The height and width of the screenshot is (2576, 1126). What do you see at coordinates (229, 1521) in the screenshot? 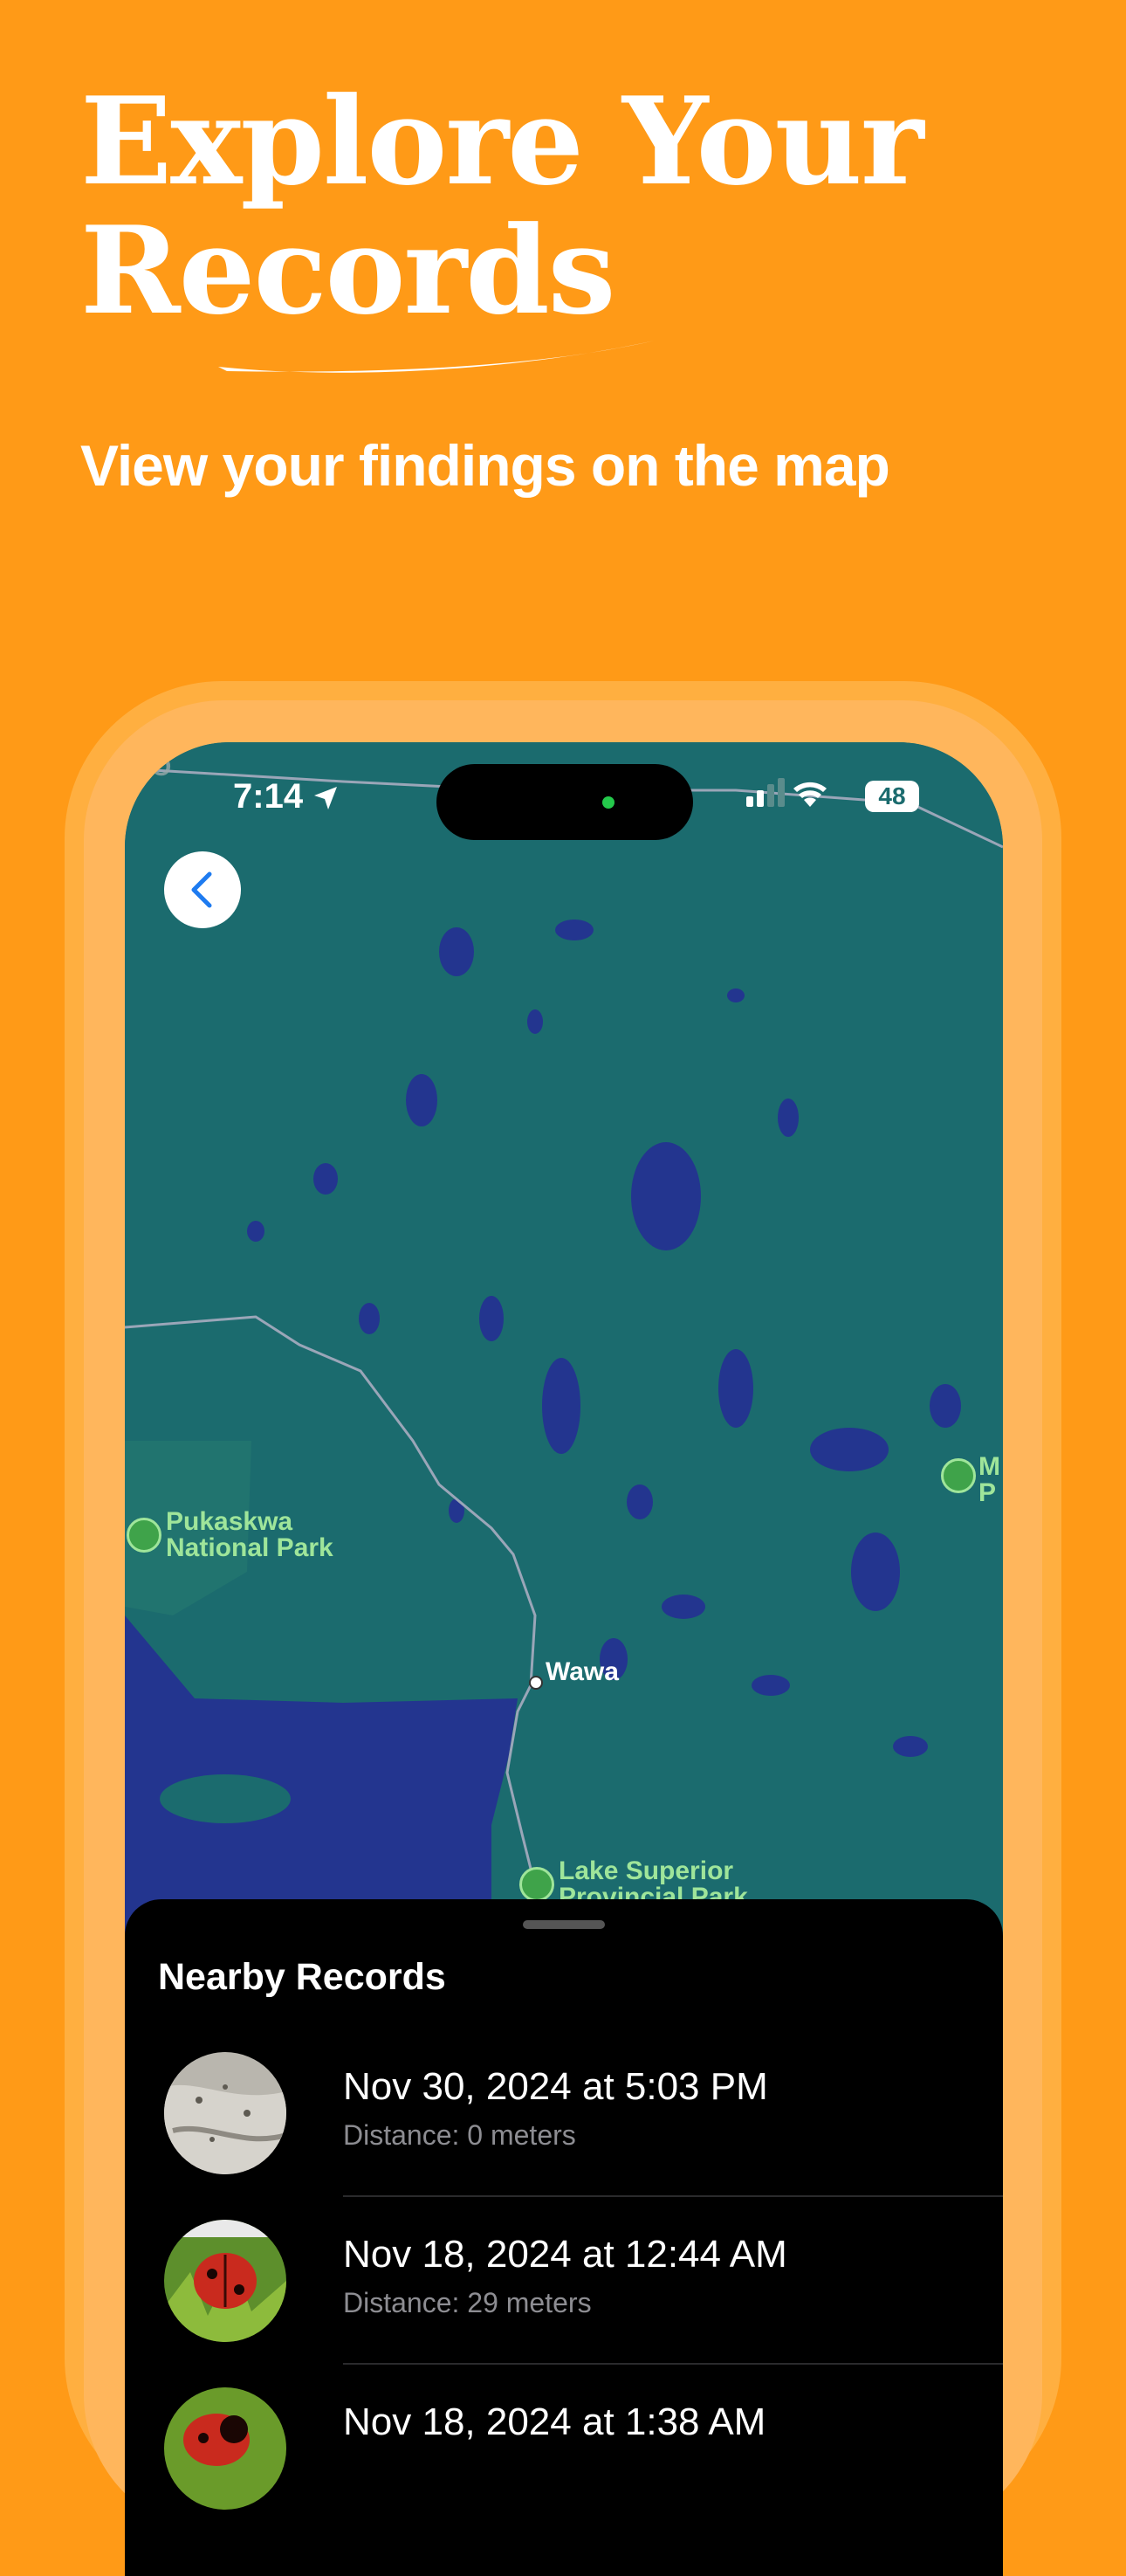
I see `map-label-pukaskwa-line1: Pukaskwa` at bounding box center [229, 1521].